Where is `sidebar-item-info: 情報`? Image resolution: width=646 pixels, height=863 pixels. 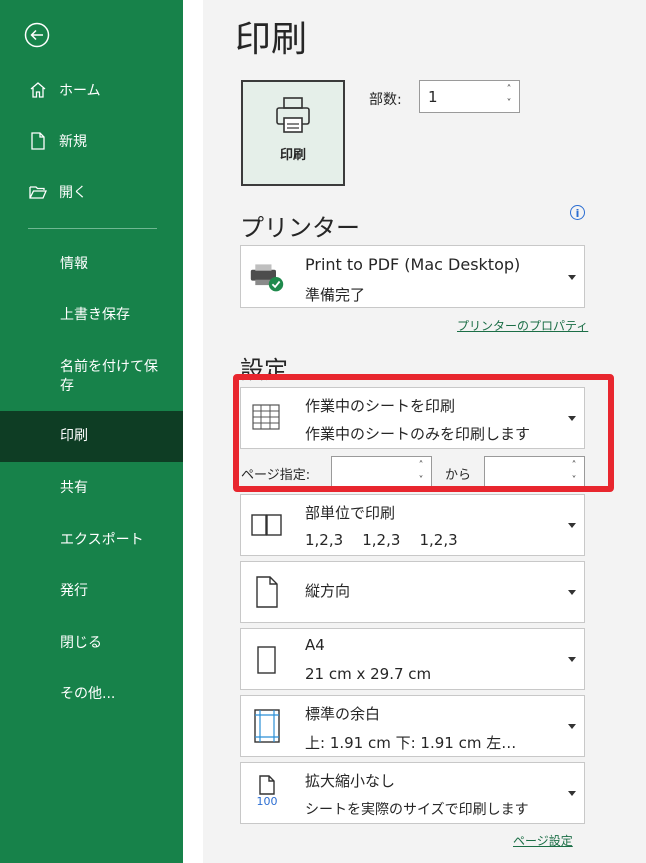
sidebar-item-info: 情報 is located at coordinates (91, 264).